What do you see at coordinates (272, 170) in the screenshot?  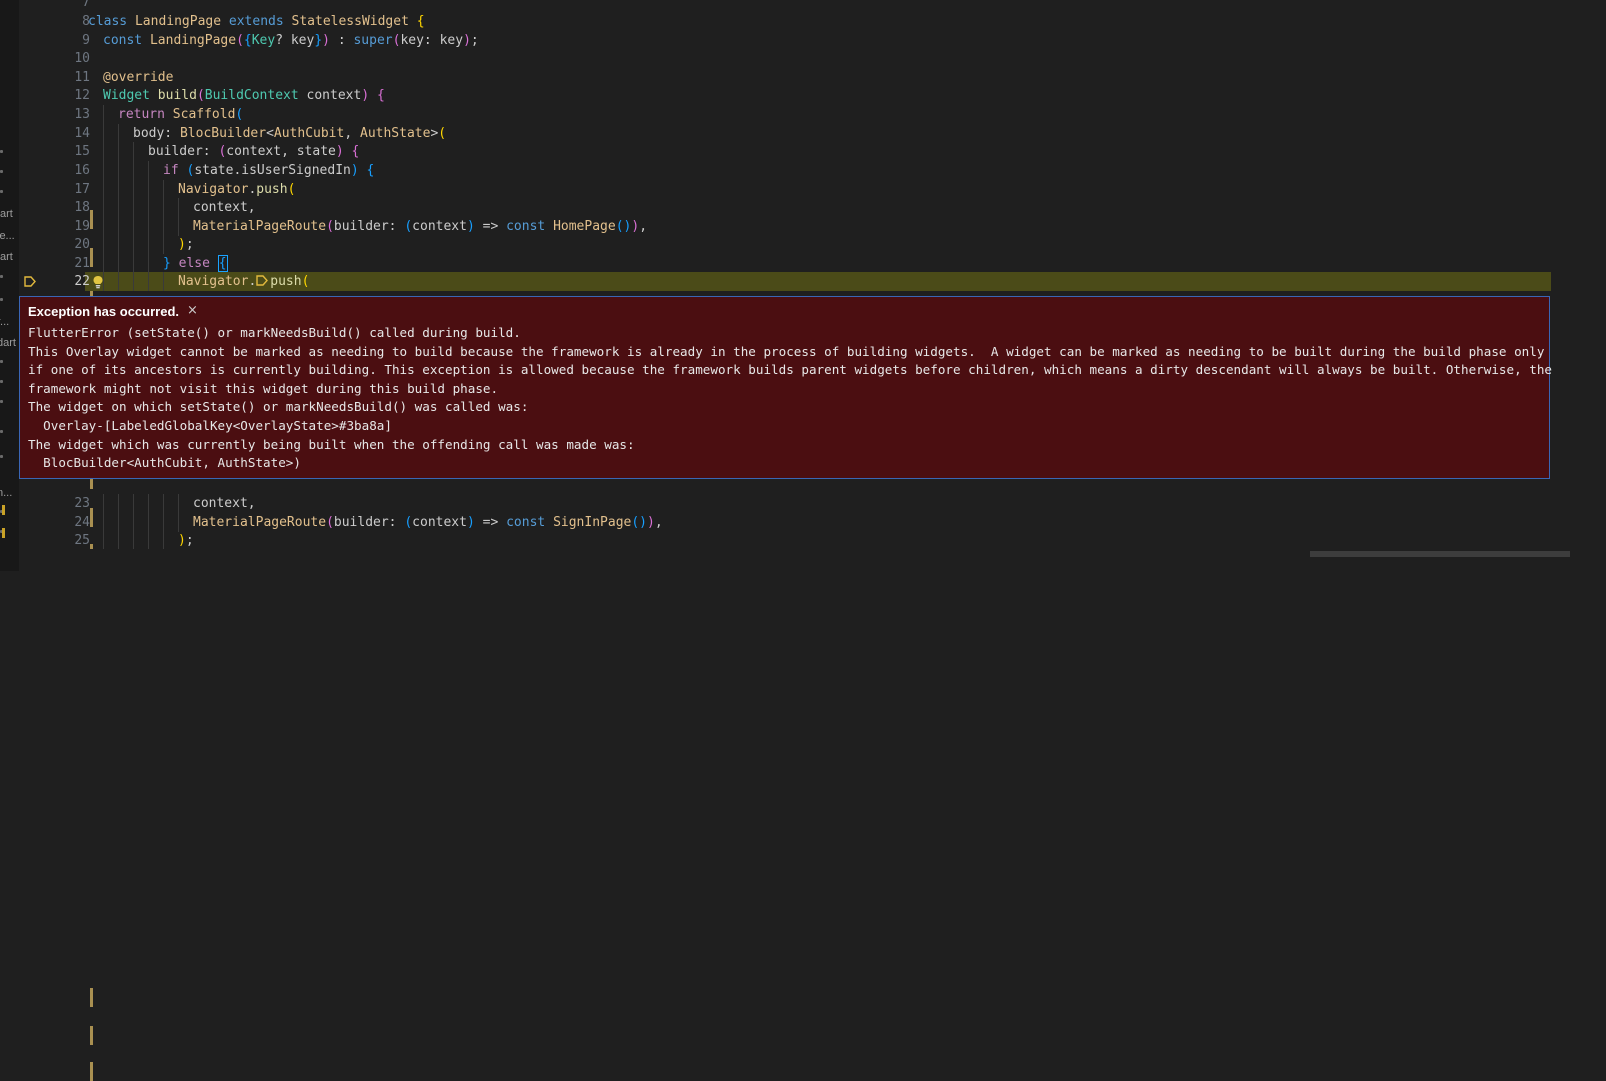 I see `code-token: state.isUserSignedIn` at bounding box center [272, 170].